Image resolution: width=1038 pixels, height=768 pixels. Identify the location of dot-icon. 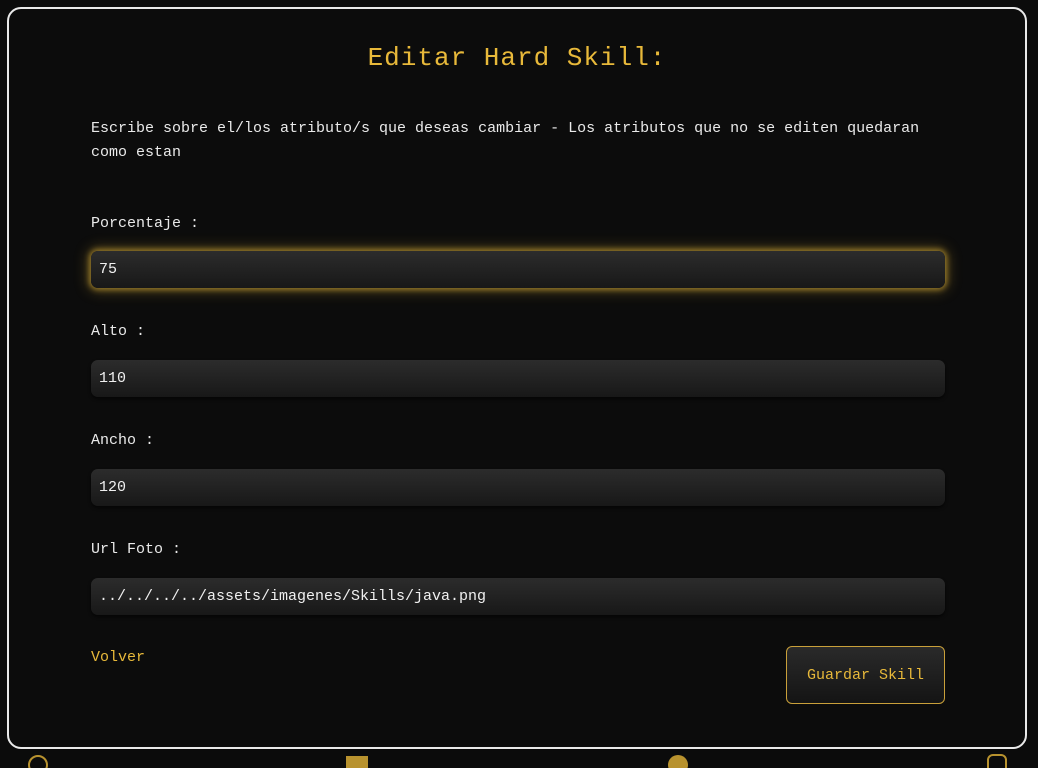
(678, 761).